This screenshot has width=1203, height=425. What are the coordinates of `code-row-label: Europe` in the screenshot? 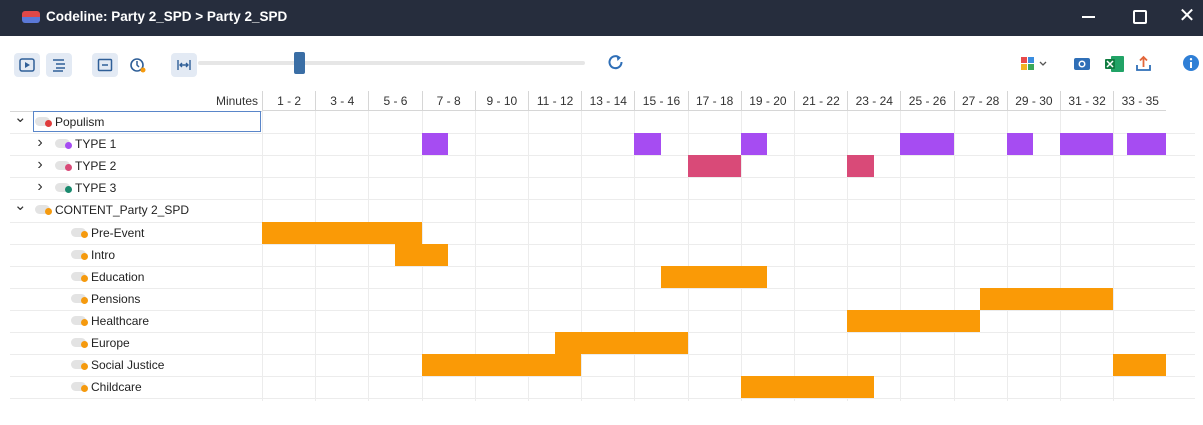 It's located at (110, 343).